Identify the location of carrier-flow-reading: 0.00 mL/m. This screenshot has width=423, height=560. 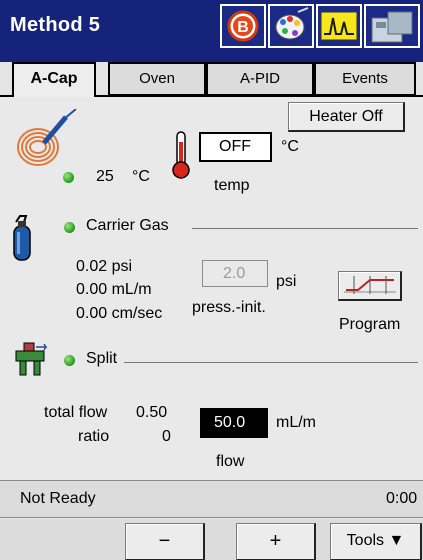
(114, 289).